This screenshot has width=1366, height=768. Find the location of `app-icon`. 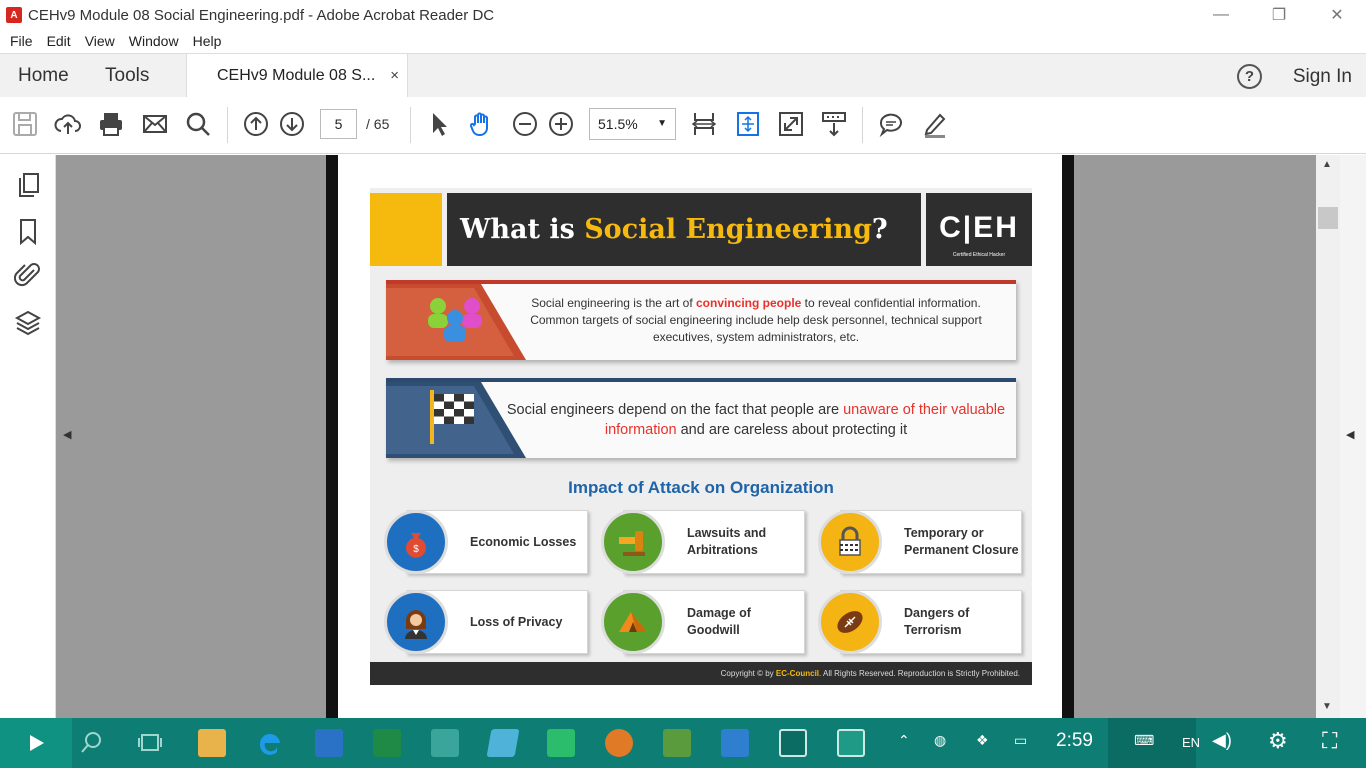

app-icon is located at coordinates (503, 743).